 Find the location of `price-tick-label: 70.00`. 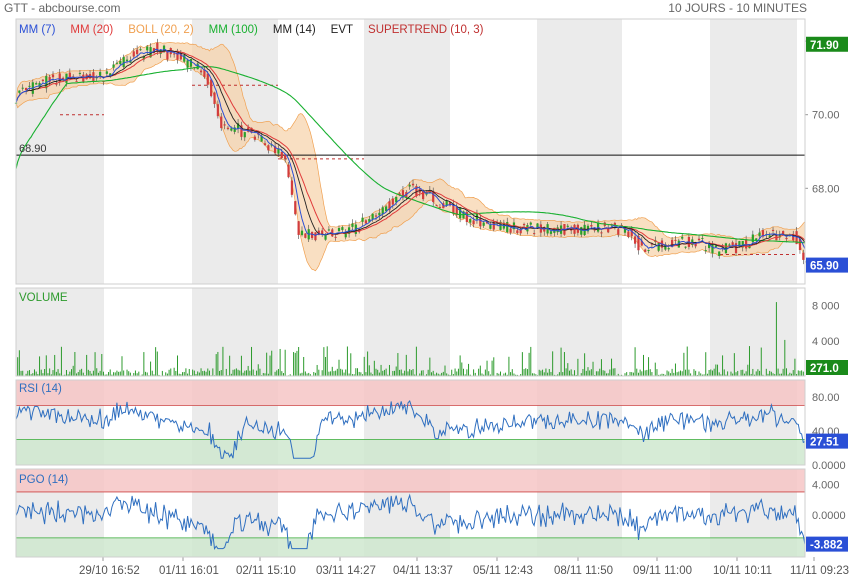

price-tick-label: 70.00 is located at coordinates (826, 116).